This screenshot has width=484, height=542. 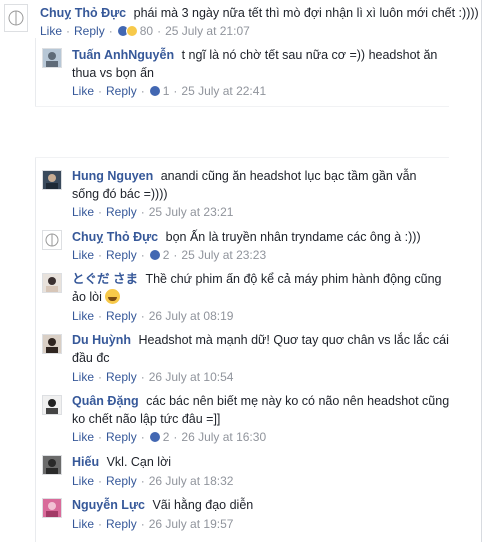 What do you see at coordinates (191, 212) in the screenshot?
I see `comment-timestamp: 25 July at 23:21` at bounding box center [191, 212].